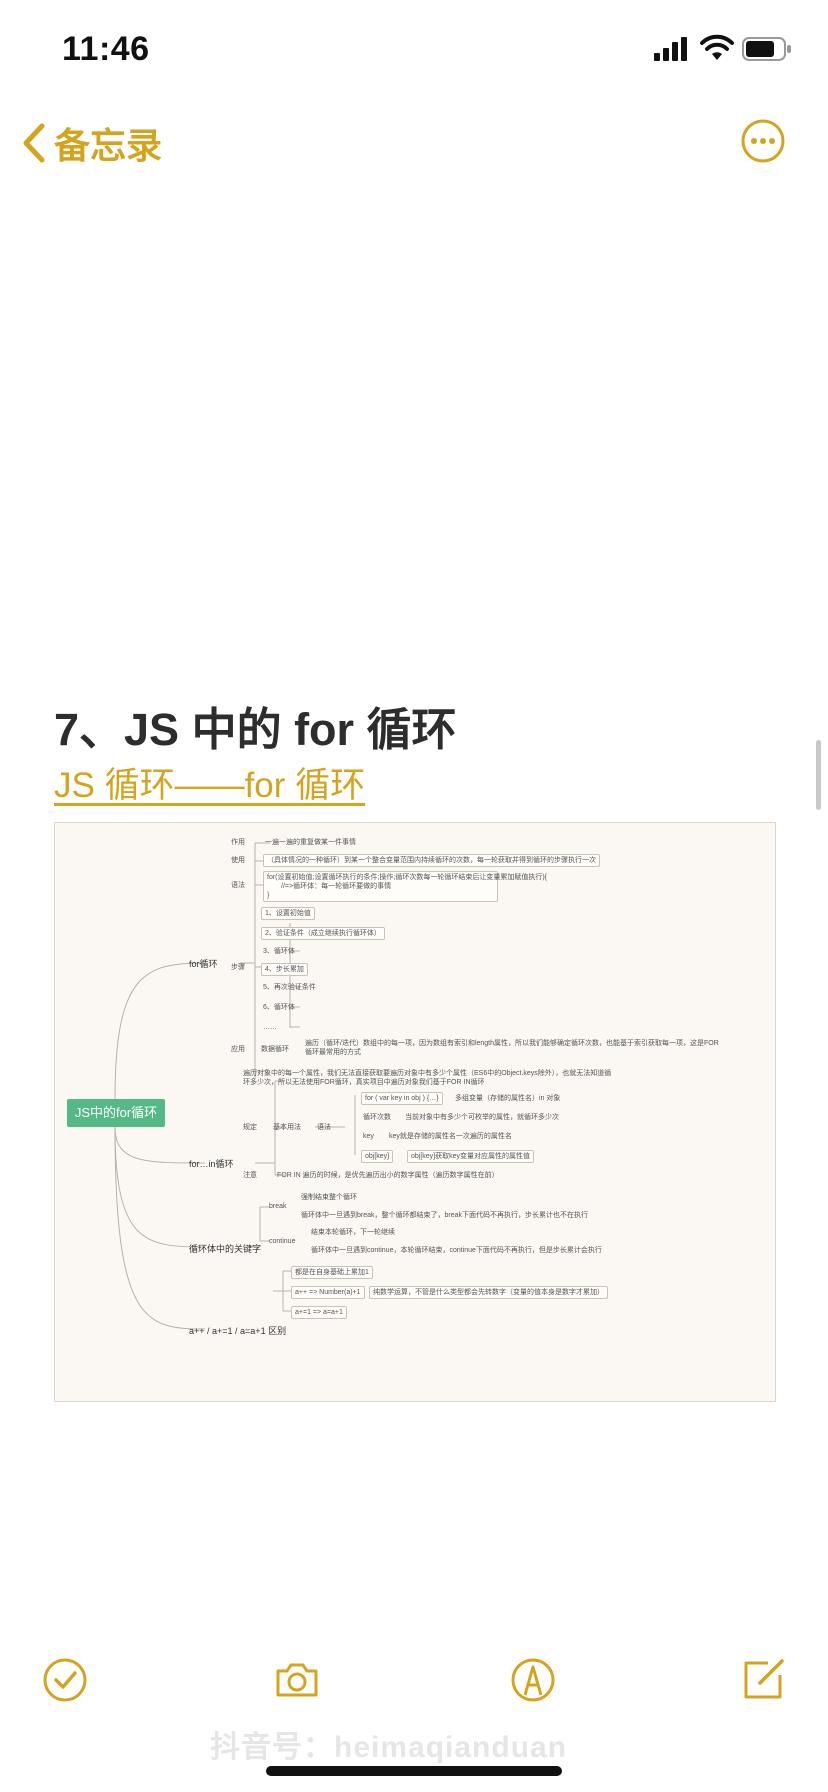 This screenshot has height=1792, width=828. What do you see at coordinates (279, 1007) in the screenshot?
I see `step-item: 6、循环体` at bounding box center [279, 1007].